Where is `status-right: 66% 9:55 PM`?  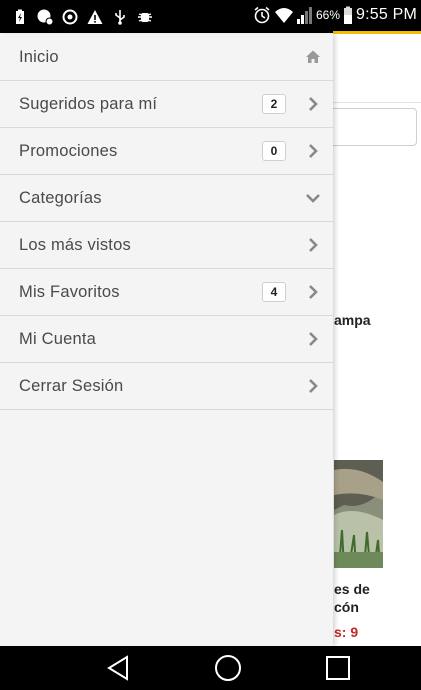
status-right: 66% 9:55 PM is located at coordinates (335, 15).